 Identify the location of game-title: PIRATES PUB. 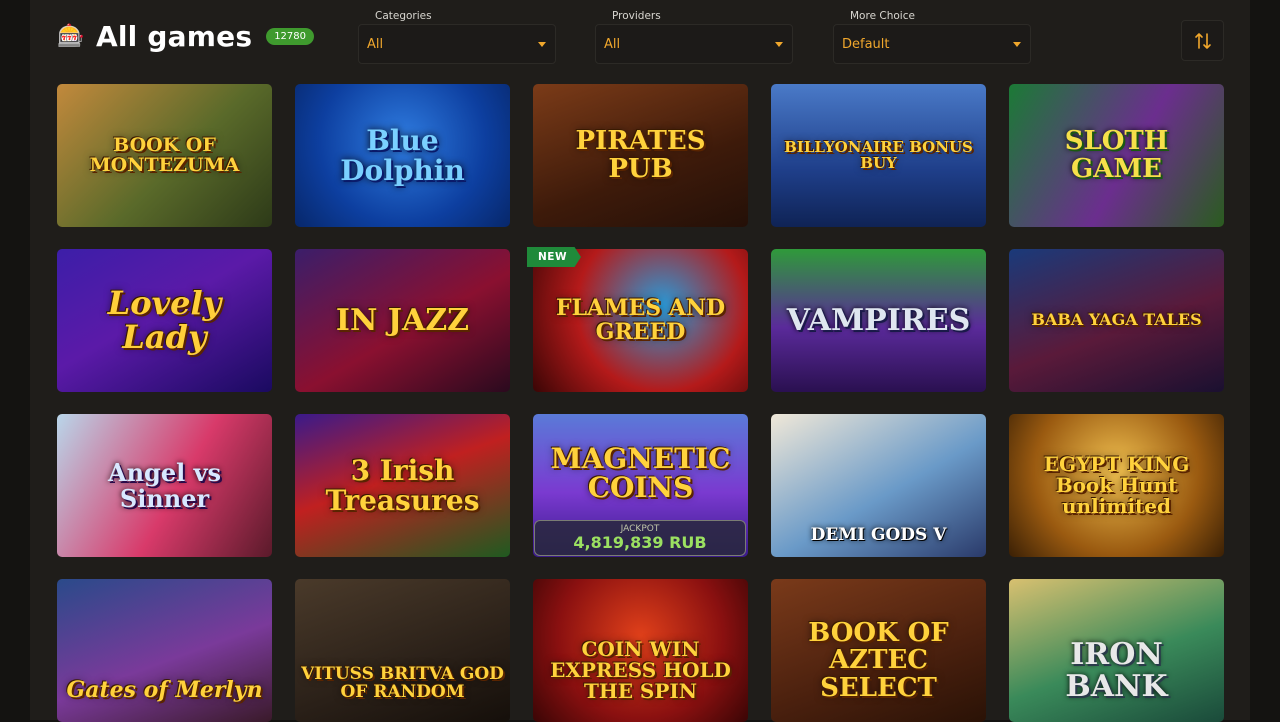
(640, 155).